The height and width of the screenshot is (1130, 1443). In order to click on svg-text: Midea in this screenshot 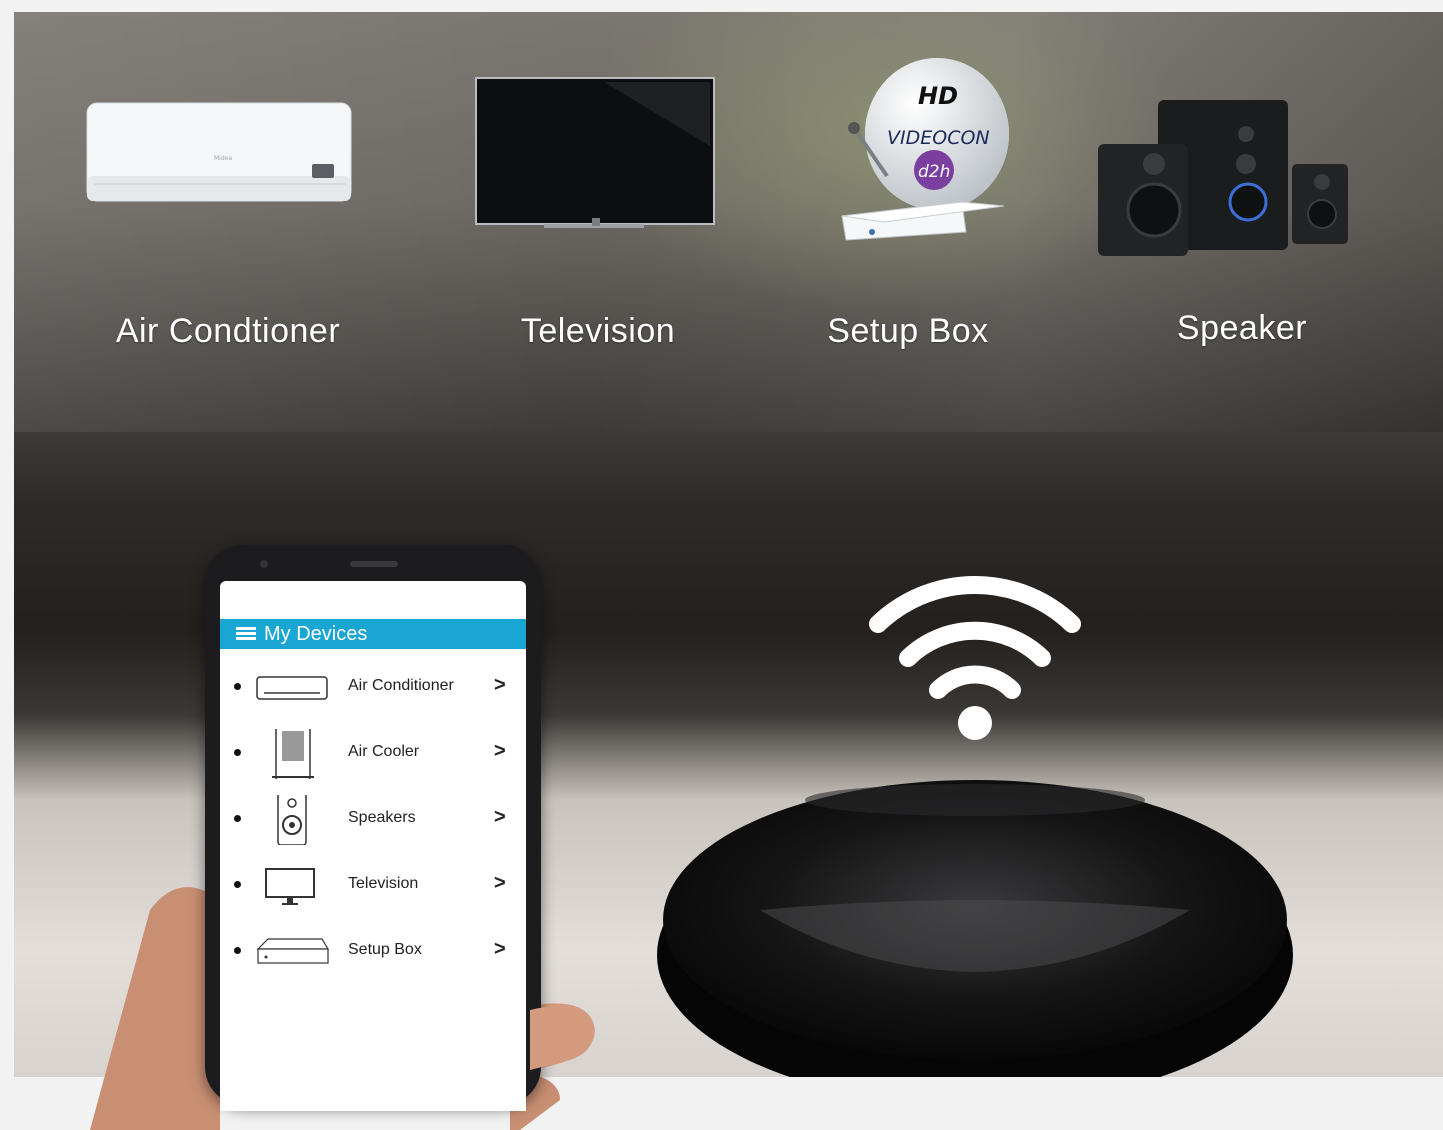, I will do `click(223, 158)`.